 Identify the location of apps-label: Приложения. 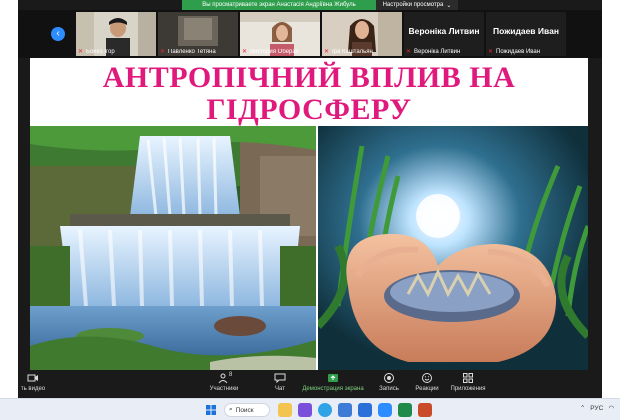
(468, 389).